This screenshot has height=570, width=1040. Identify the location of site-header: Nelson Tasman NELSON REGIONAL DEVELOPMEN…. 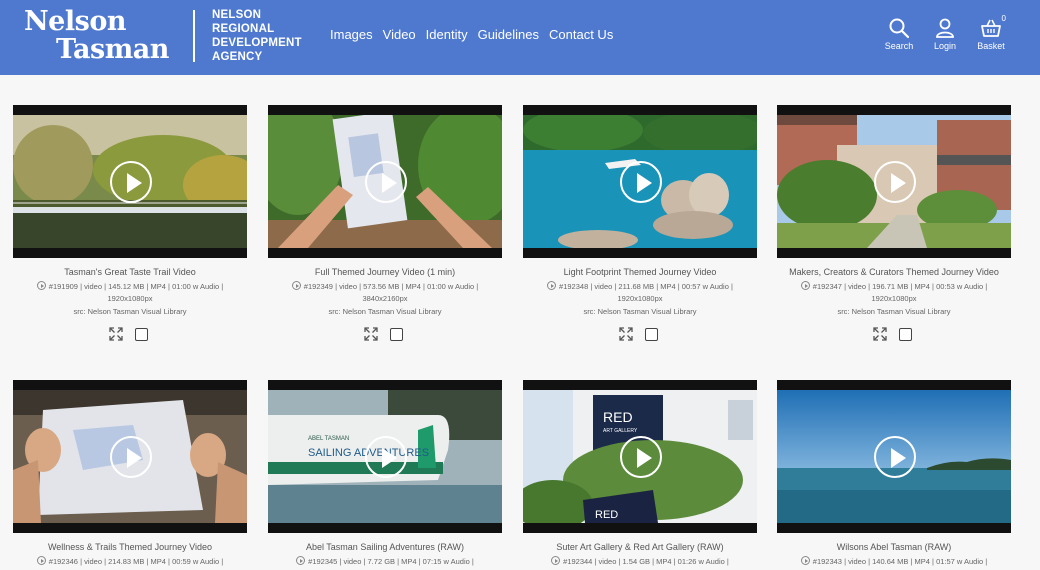
(520, 37).